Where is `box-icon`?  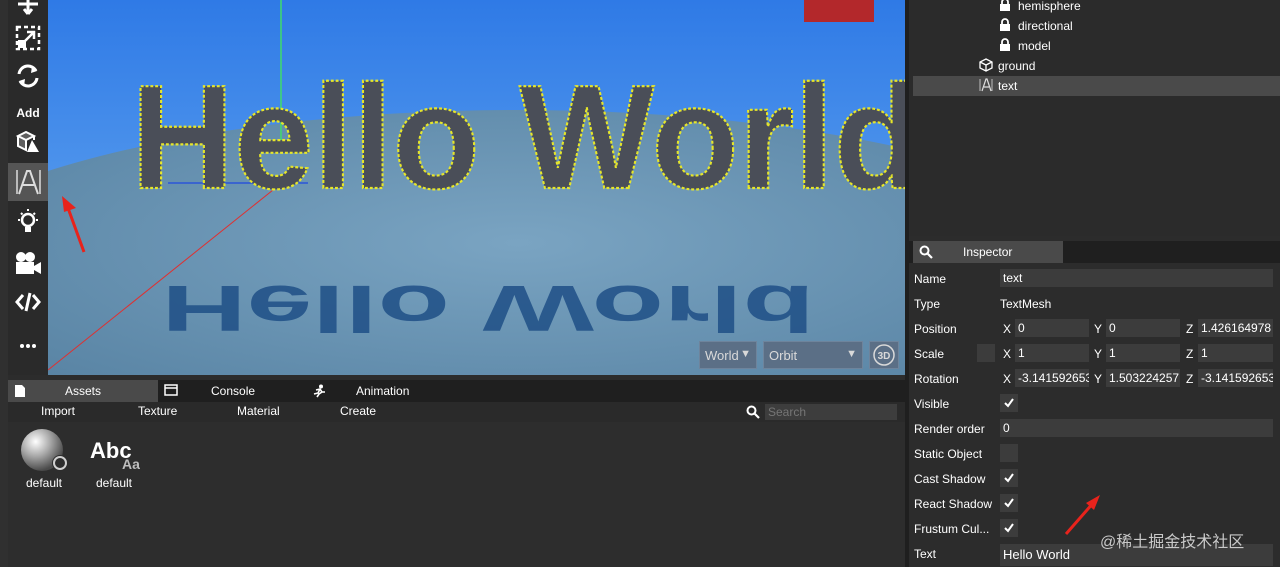 box-icon is located at coordinates (28, 142).